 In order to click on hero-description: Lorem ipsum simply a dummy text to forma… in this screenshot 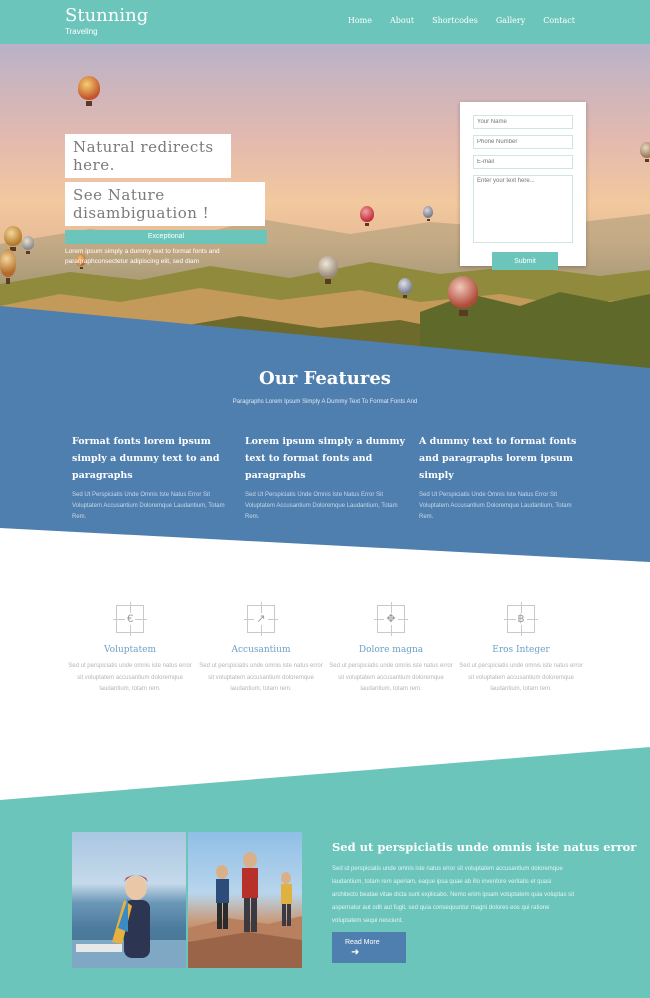, I will do `click(142, 256)`.